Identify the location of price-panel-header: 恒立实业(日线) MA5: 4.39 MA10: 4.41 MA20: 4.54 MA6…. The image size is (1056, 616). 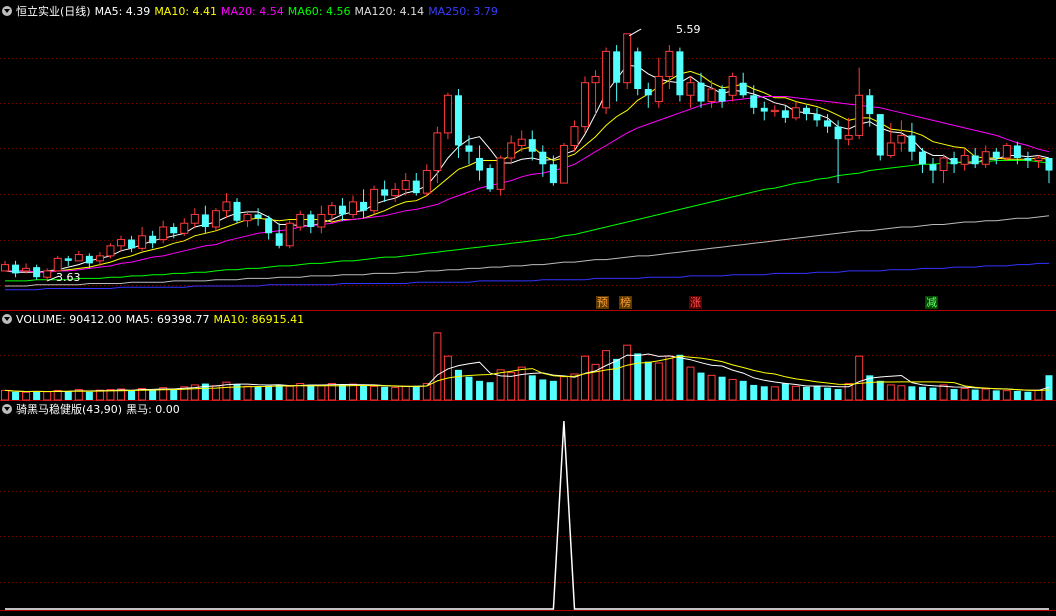
(252, 12).